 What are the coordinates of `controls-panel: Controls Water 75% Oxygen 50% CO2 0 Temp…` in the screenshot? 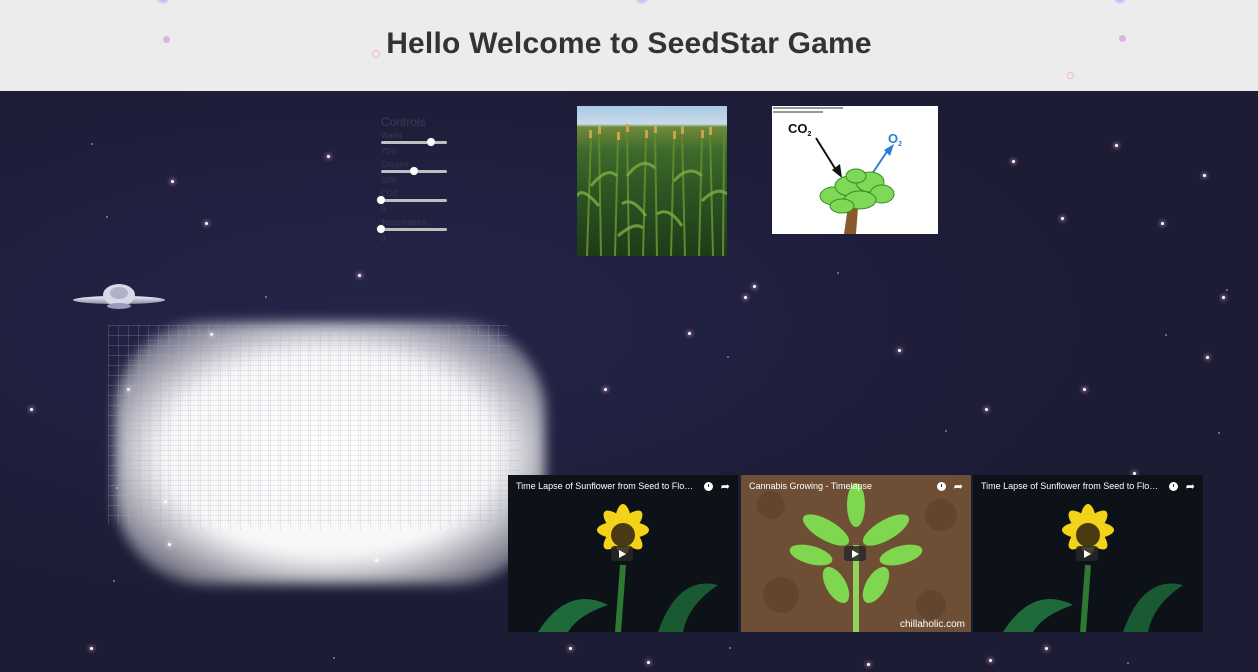 It's located at (414, 181).